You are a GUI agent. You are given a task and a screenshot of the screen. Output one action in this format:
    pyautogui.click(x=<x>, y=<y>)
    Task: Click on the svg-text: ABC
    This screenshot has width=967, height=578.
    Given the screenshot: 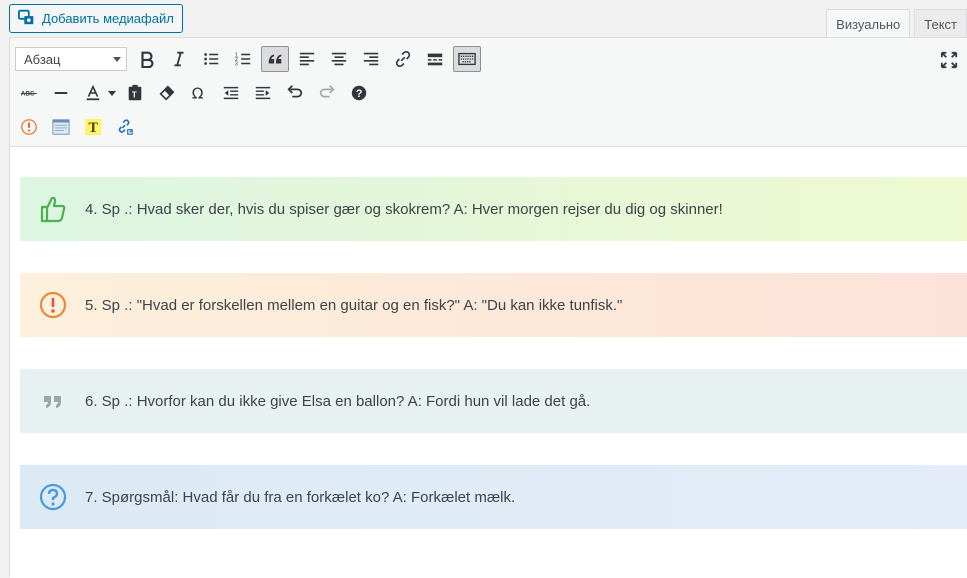 What is the action you would take?
    pyautogui.click(x=28, y=94)
    